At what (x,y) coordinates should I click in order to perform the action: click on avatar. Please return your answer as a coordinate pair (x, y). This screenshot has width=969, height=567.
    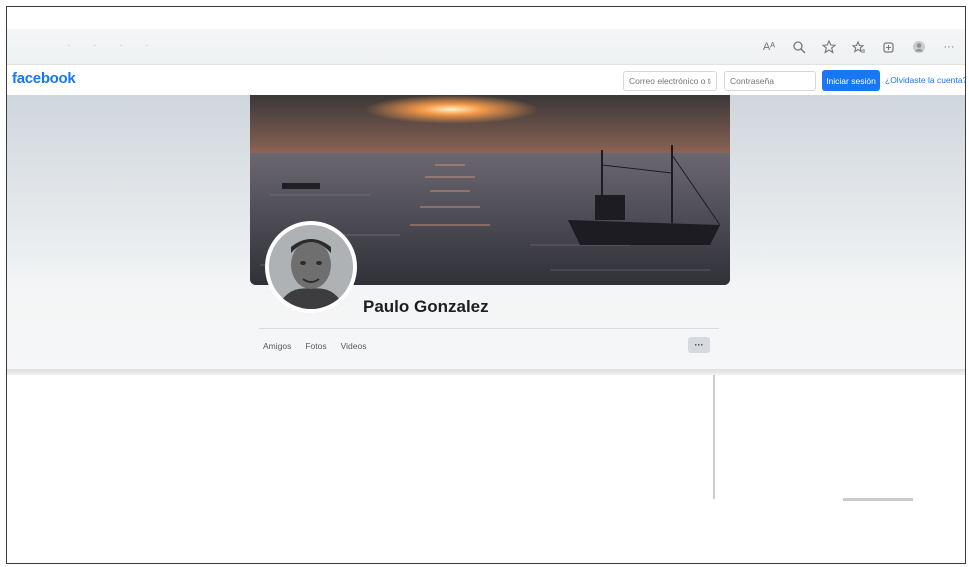
    Looking at the image, I should click on (311, 267).